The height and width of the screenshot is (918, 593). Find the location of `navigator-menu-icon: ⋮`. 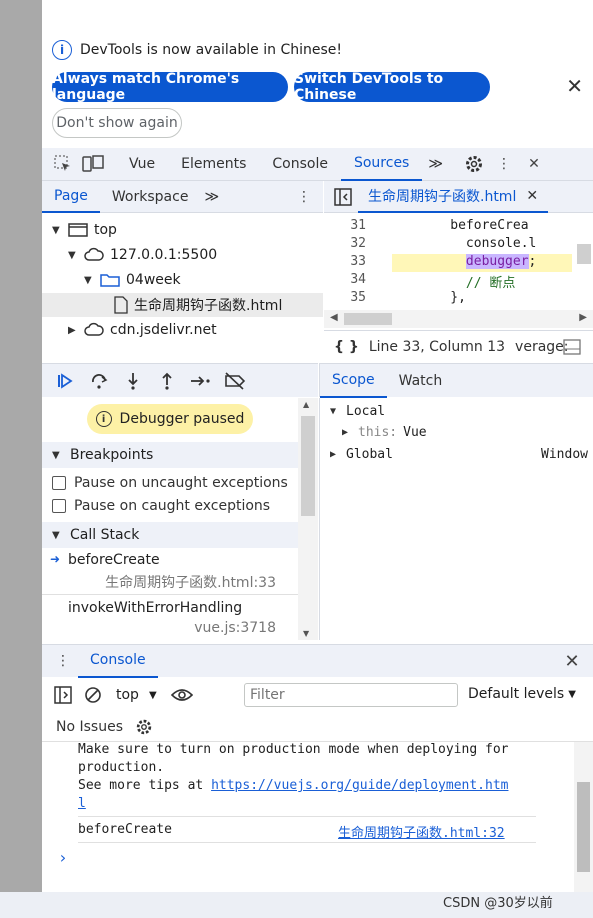

navigator-menu-icon: ⋮ is located at coordinates (304, 197).